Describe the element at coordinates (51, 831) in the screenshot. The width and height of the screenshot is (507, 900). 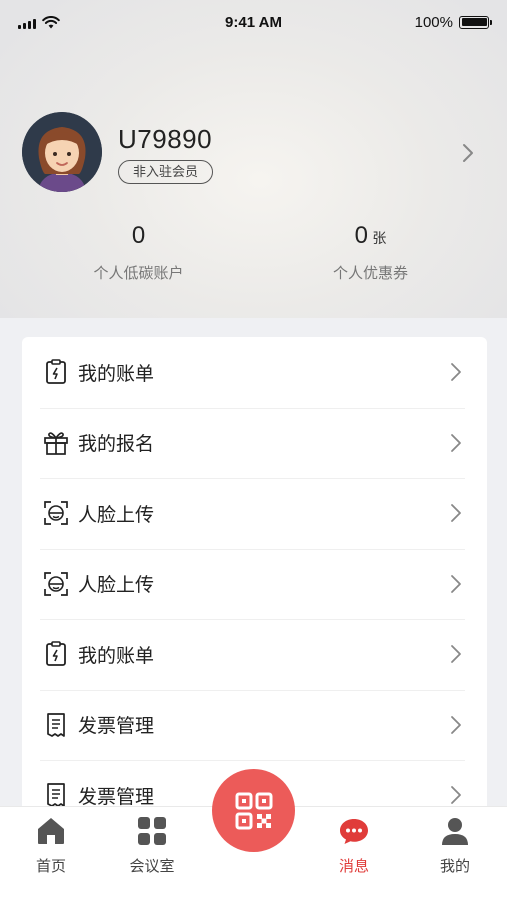
I see `home-icon` at that location.